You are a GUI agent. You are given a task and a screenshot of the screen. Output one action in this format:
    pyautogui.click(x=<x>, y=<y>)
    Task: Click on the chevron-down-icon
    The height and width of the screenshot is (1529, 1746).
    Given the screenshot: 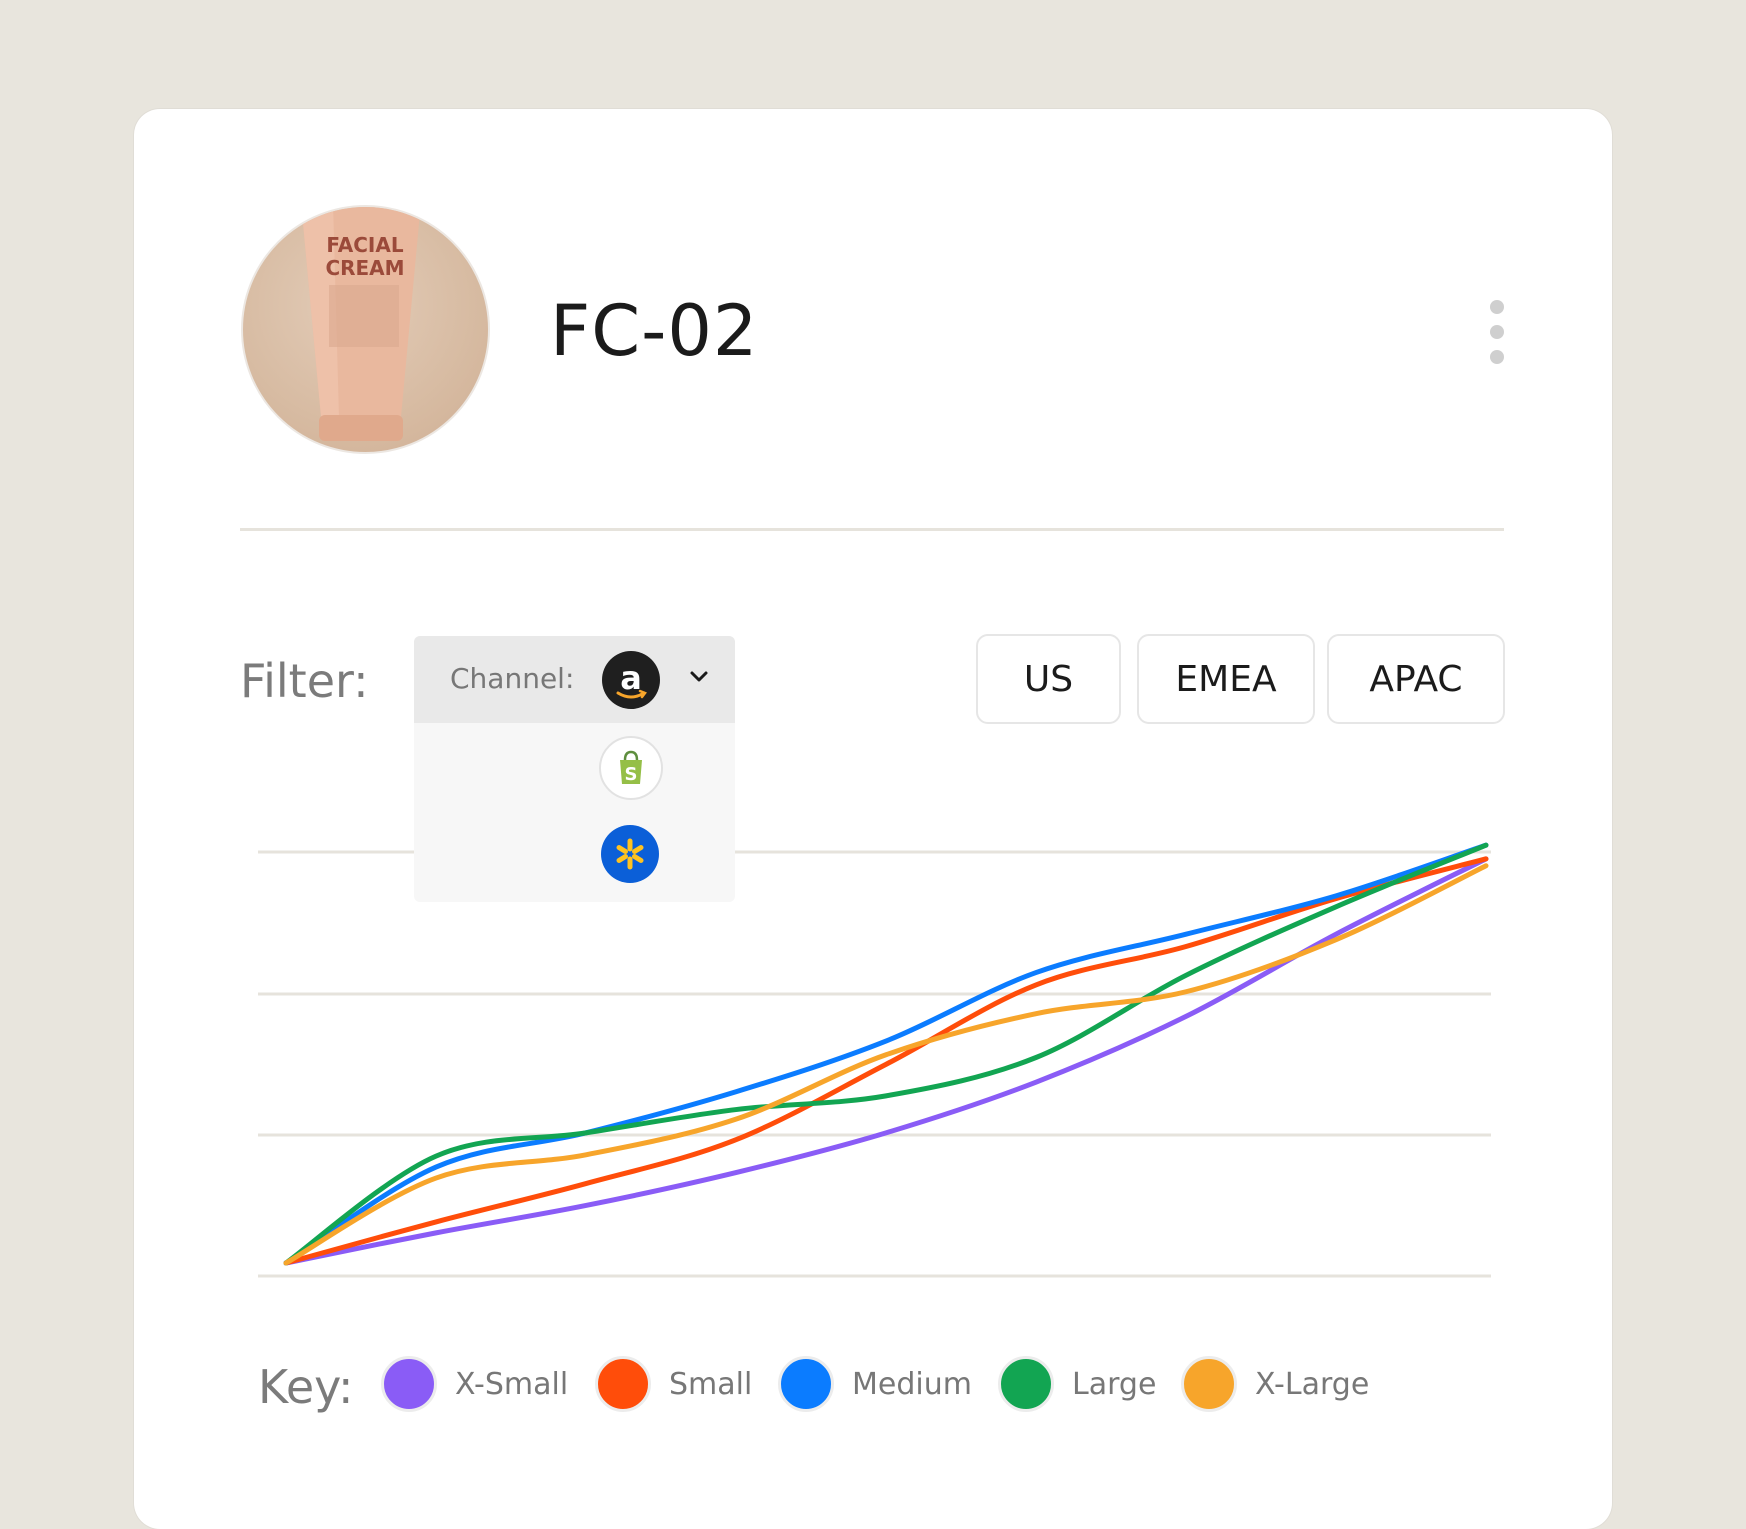 What is the action you would take?
    pyautogui.click(x=699, y=677)
    